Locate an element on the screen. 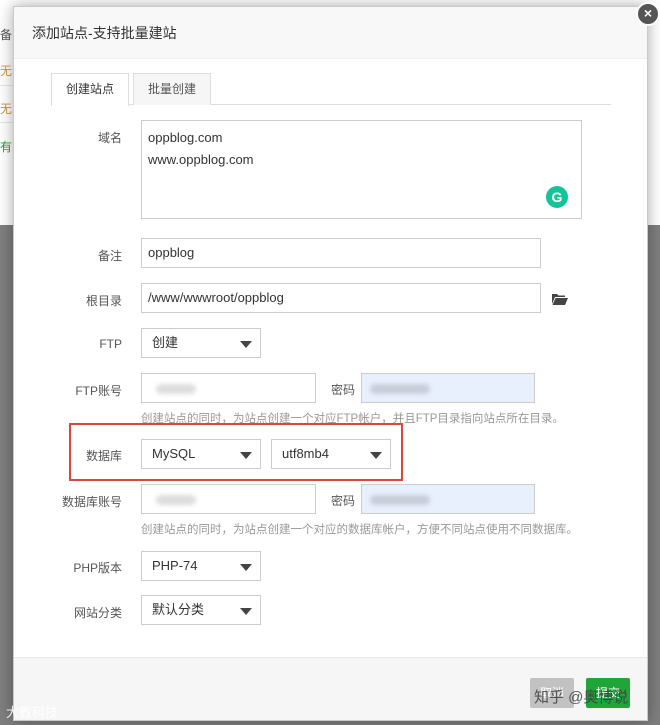 The image size is (660, 725). bg-fragment: 有 is located at coordinates (6, 147).